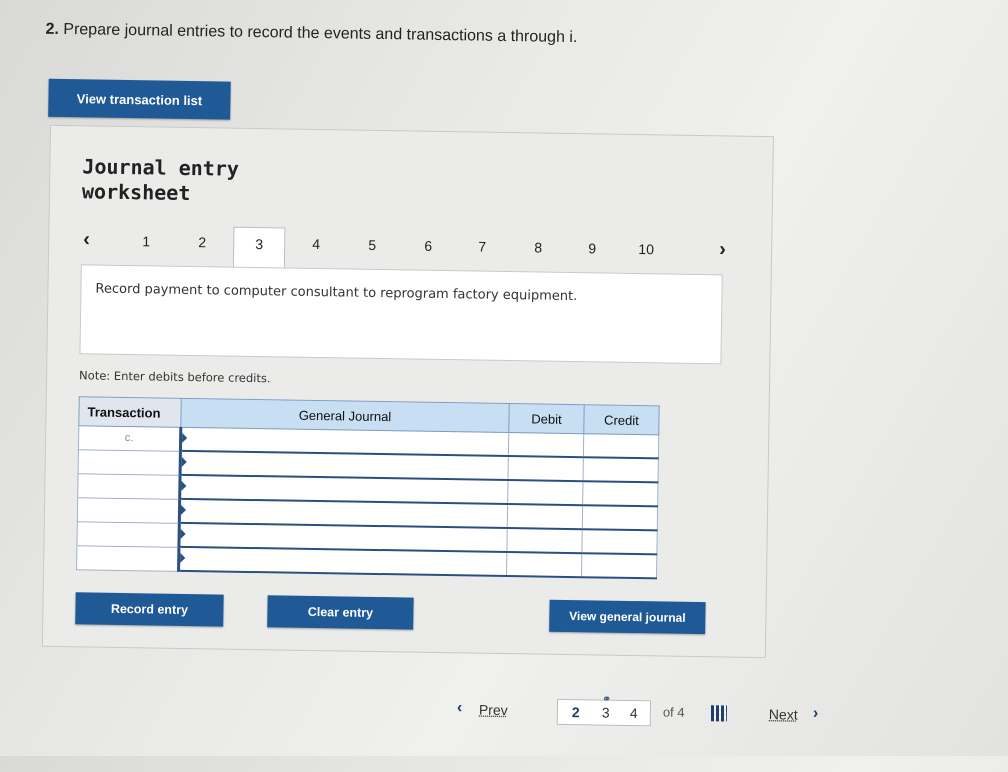  Describe the element at coordinates (621, 419) in the screenshot. I see `credit-column-header: Credit` at that location.